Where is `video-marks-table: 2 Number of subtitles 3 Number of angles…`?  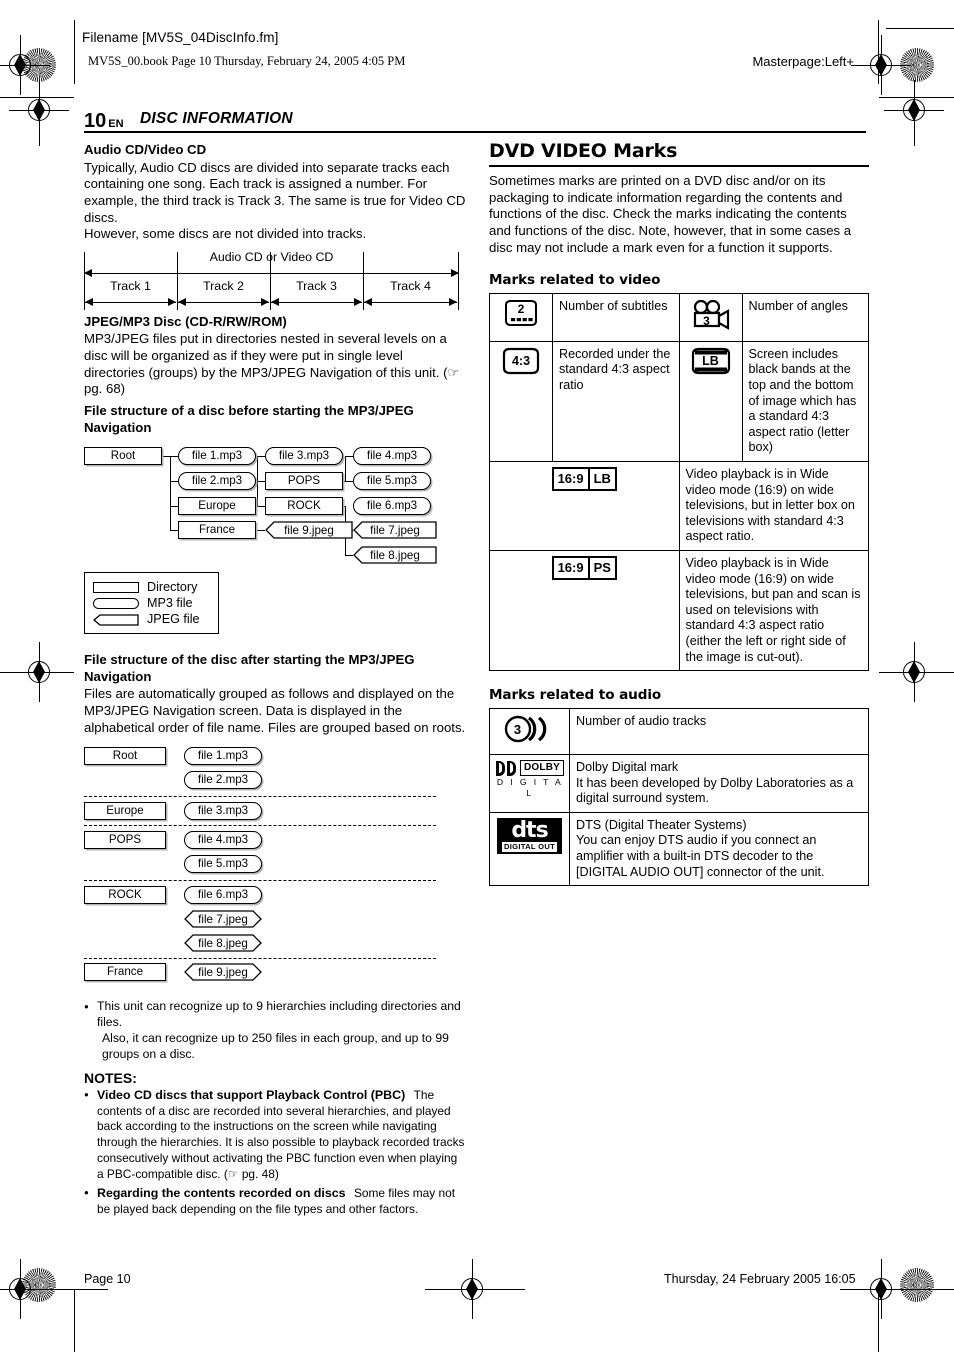
video-marks-table: 2 Number of subtitles 3 Number of angles… is located at coordinates (679, 482).